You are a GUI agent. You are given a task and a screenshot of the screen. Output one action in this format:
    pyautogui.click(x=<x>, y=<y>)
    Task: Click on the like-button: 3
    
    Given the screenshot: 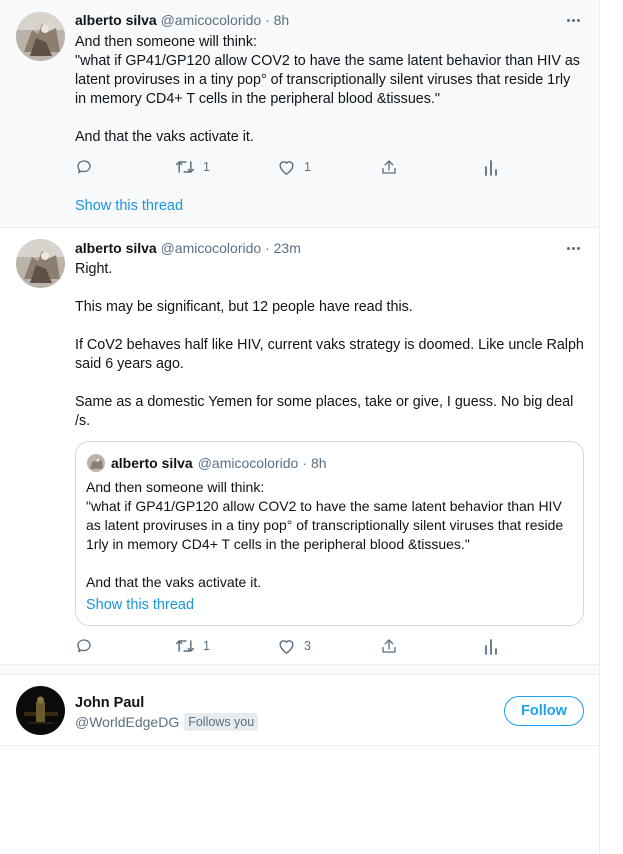 What is the action you would take?
    pyautogui.click(x=294, y=646)
    